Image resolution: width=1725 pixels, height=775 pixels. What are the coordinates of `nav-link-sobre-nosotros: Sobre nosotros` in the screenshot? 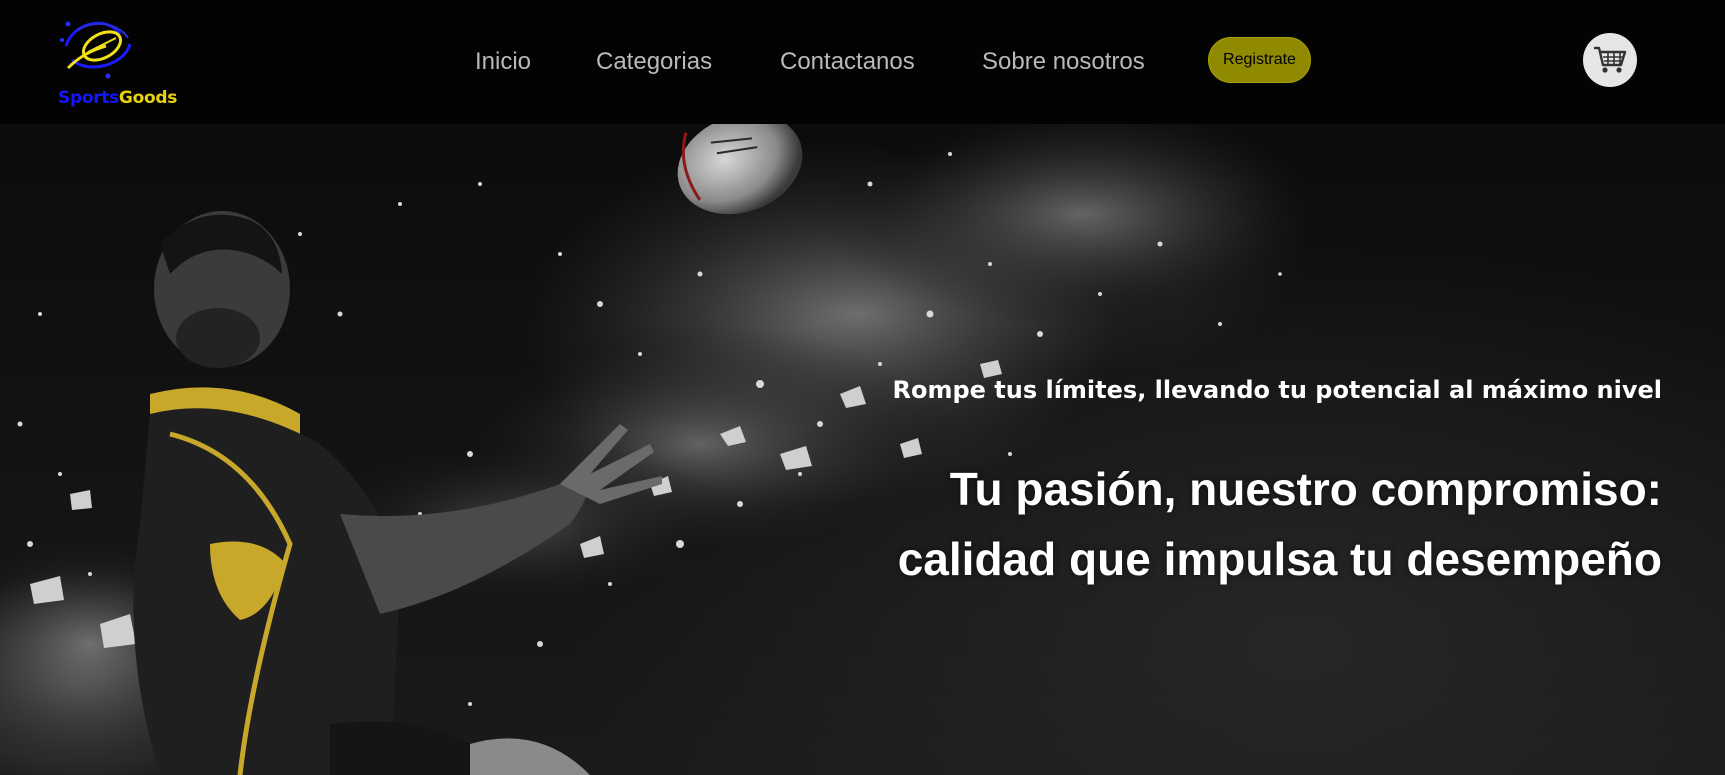 It's located at (1063, 62).